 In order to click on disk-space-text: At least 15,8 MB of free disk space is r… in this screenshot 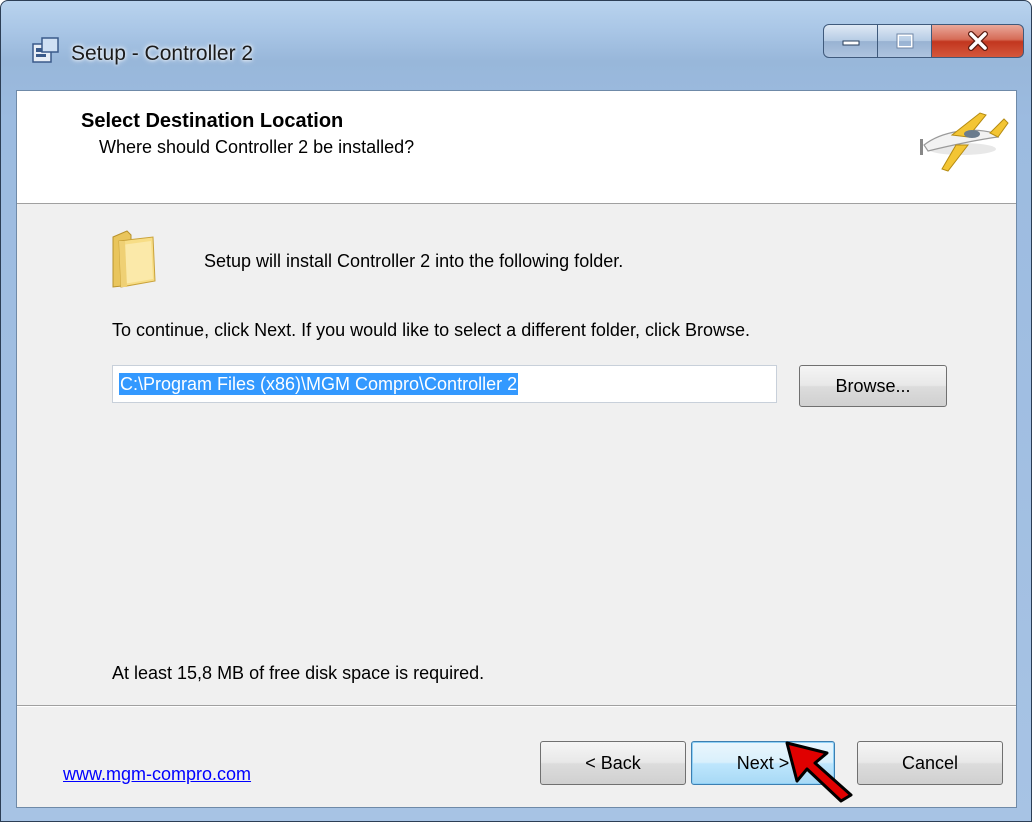, I will do `click(298, 673)`.